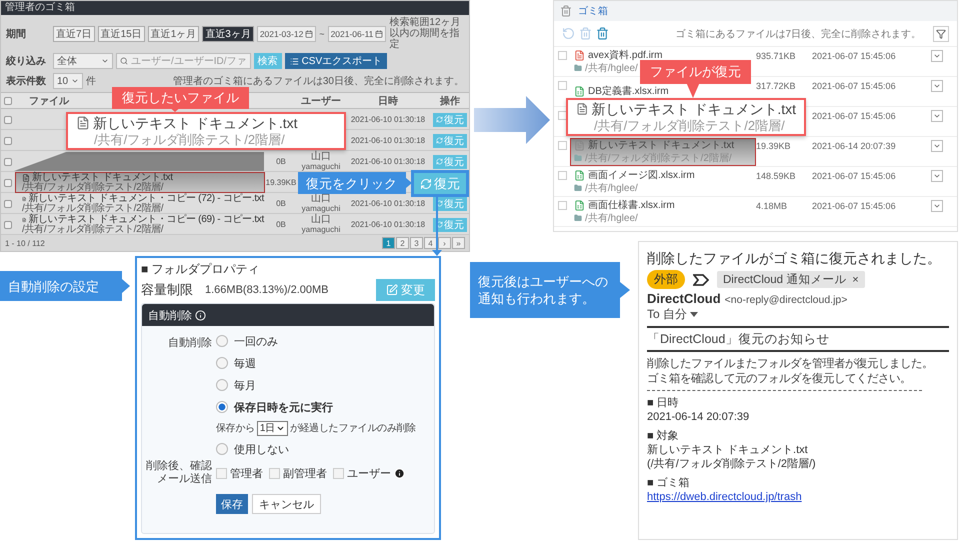 This screenshot has height=545, width=960. I want to click on page-button: 3, so click(416, 243).